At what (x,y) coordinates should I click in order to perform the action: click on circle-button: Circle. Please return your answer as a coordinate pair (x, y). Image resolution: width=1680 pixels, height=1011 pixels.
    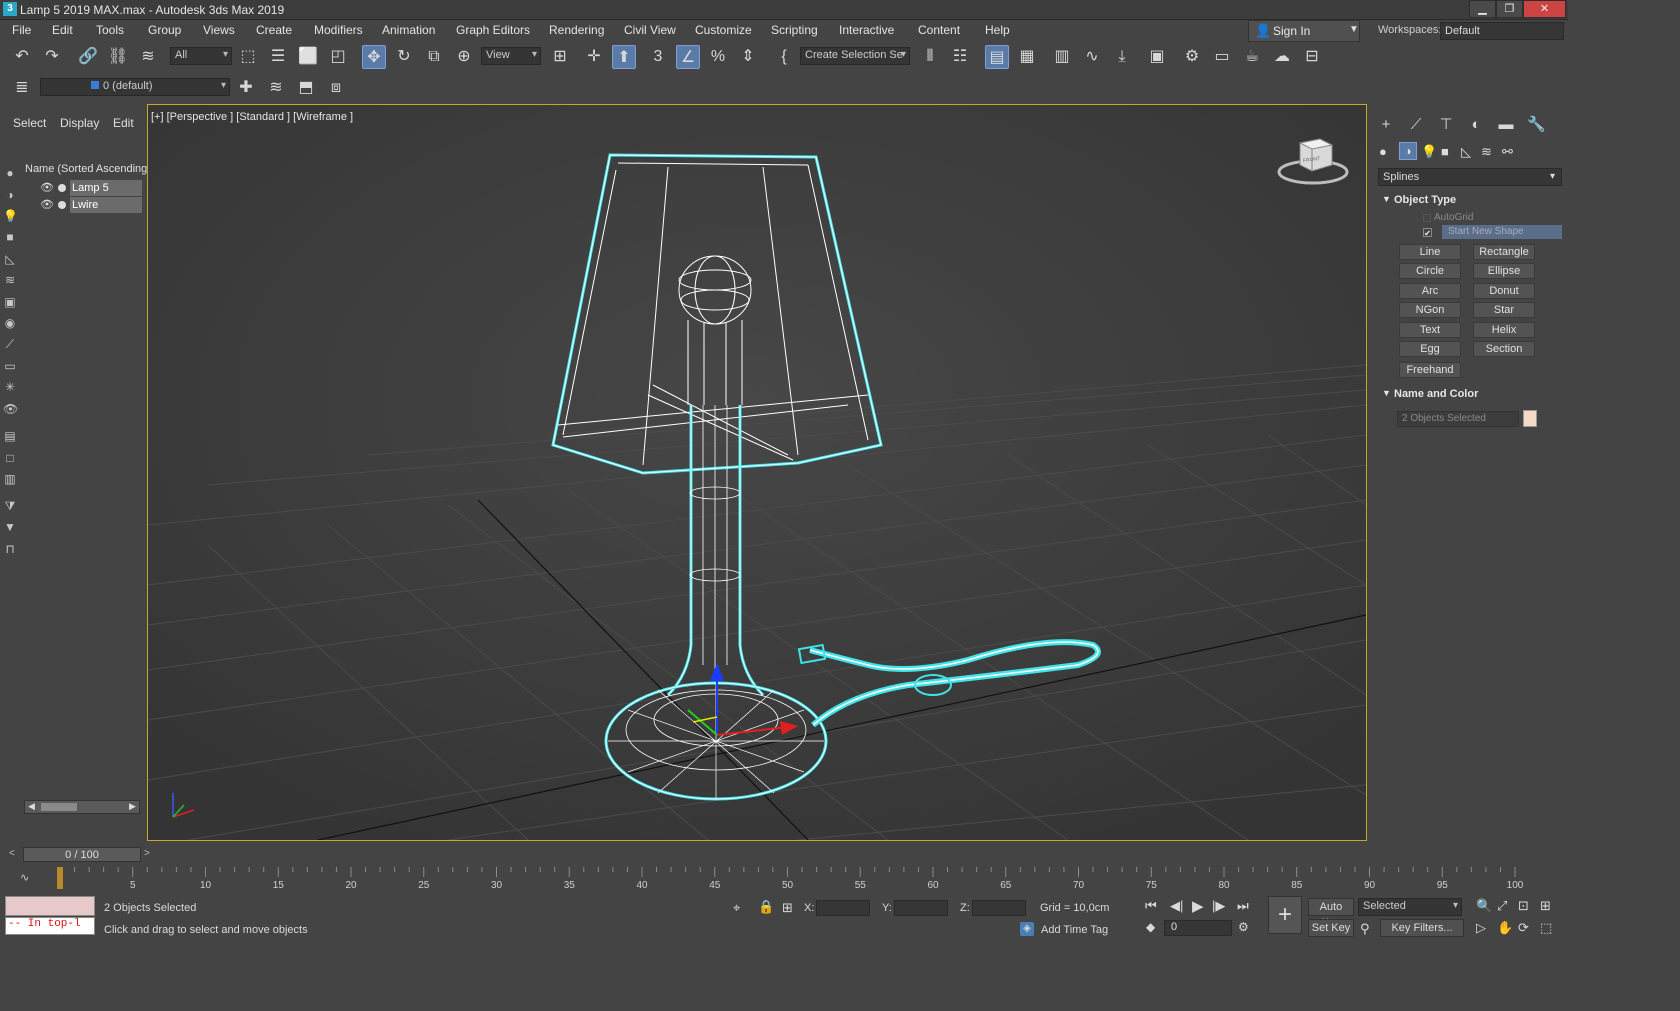
    Looking at the image, I should click on (1430, 271).